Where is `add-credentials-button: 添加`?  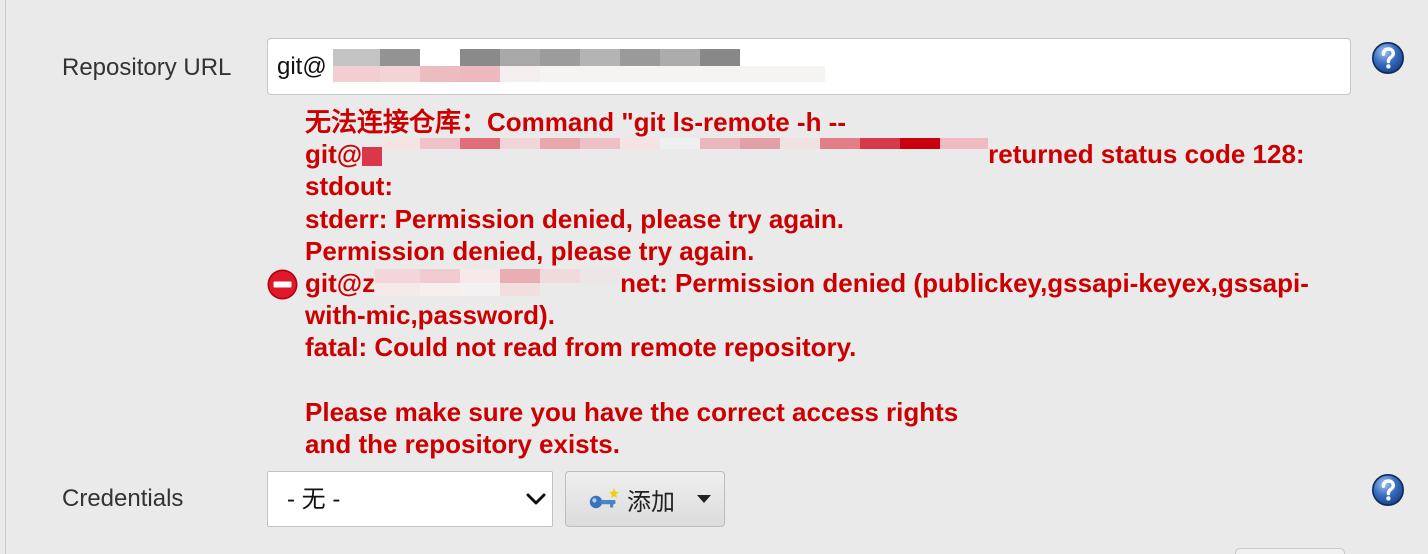 add-credentials-button: 添加 is located at coordinates (645, 499).